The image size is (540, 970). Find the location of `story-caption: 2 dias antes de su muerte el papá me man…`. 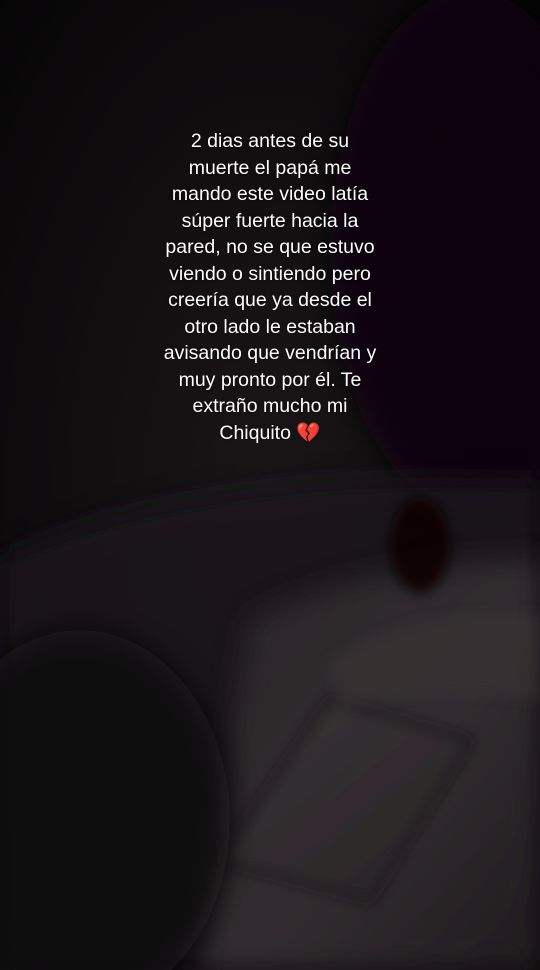

story-caption: 2 dias antes de su muerte el papá me man… is located at coordinates (270, 287).